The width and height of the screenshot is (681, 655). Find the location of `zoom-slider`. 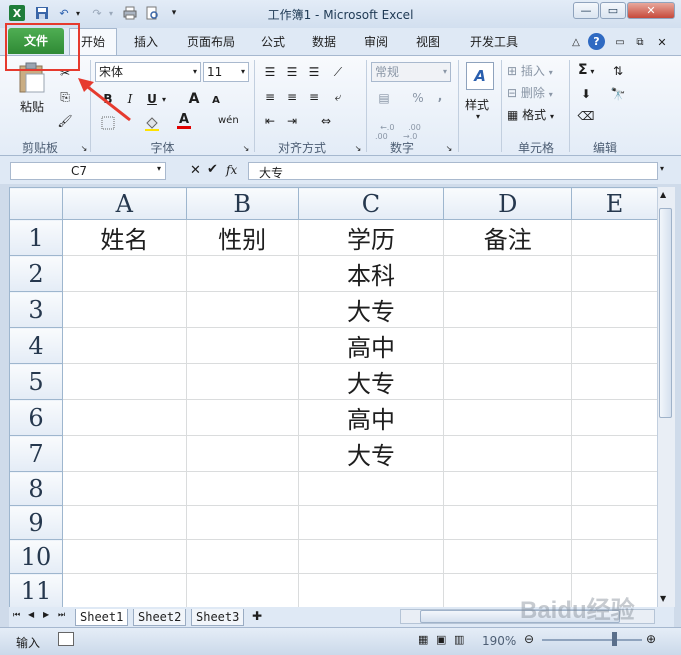

zoom-slider is located at coordinates (592, 640).